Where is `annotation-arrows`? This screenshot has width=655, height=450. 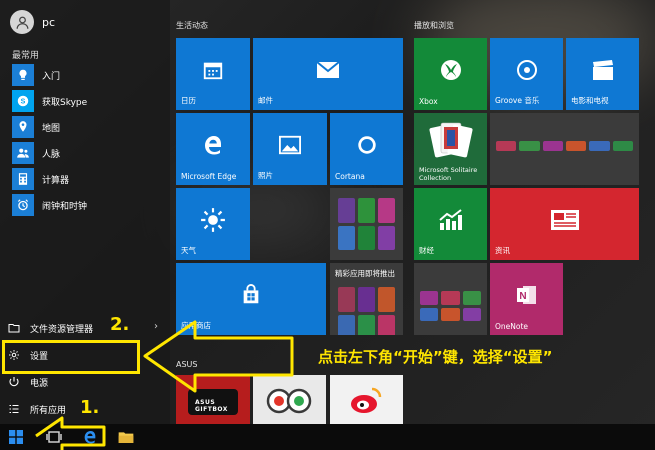 annotation-arrows is located at coordinates (164, 385).